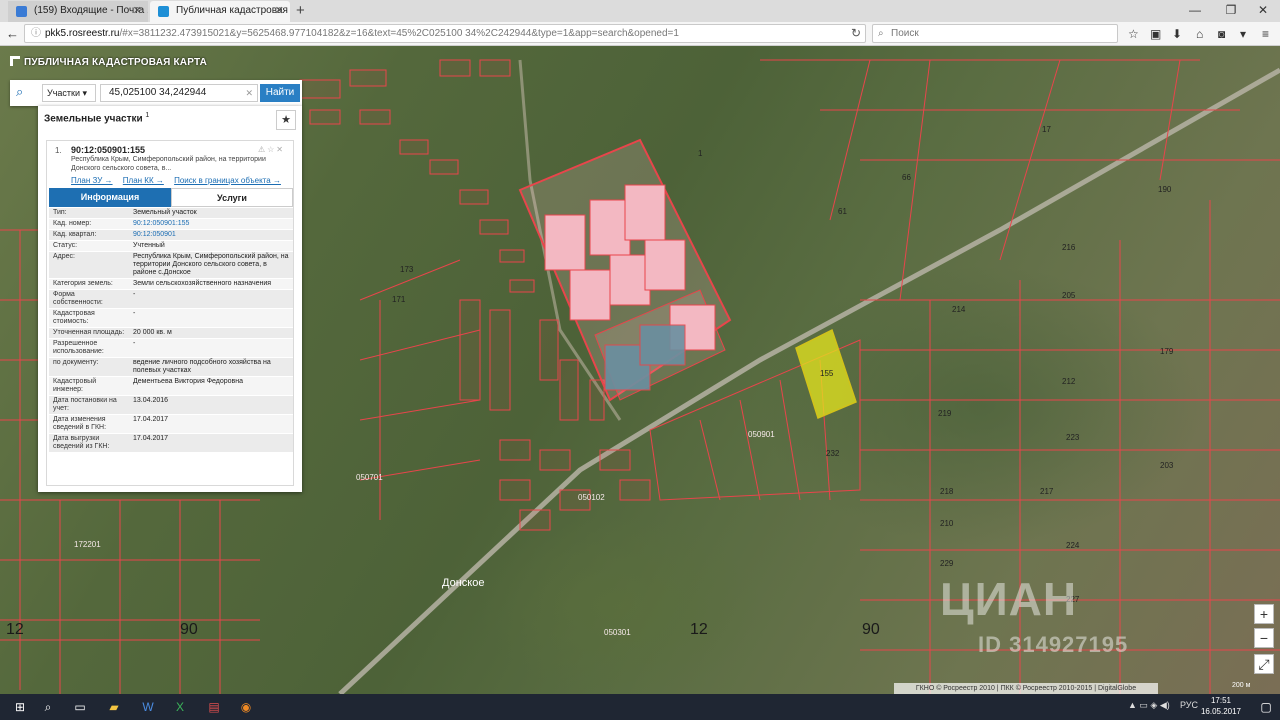 The width and height of the screenshot is (1280, 720). What do you see at coordinates (69, 93) in the screenshot?
I see `object-type-select: Участки ▾` at bounding box center [69, 93].